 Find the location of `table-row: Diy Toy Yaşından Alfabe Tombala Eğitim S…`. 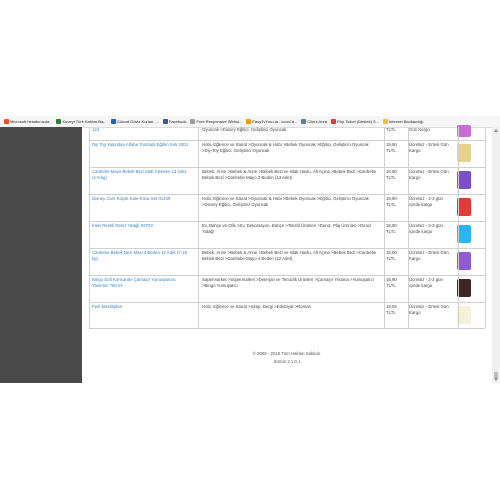

table-row: Diy Toy Yaşından Alfabe Tombala Eğitim S… is located at coordinates (287, 154).